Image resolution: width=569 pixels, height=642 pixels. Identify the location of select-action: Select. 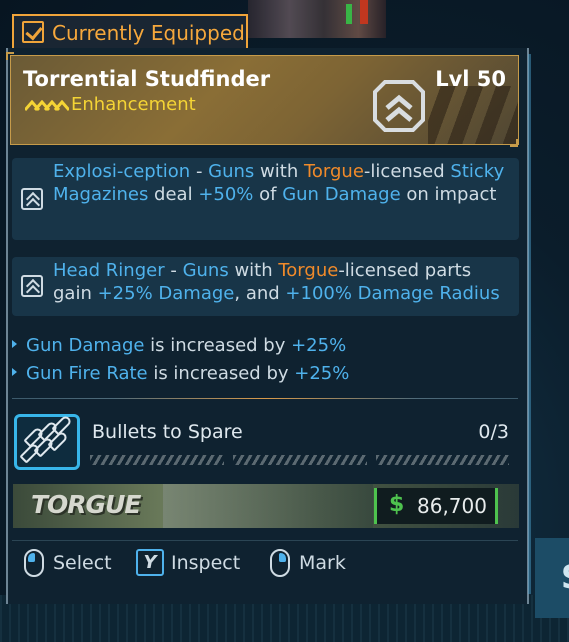
(82, 563).